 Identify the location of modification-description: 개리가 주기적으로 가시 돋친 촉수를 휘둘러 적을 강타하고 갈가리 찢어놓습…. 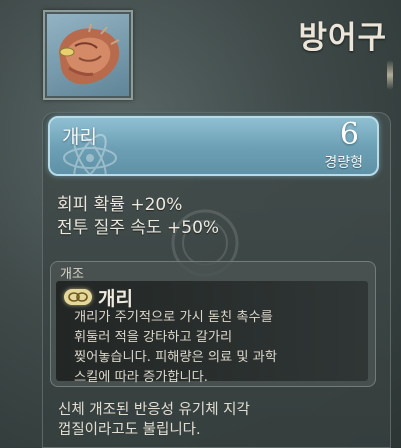
(219, 348).